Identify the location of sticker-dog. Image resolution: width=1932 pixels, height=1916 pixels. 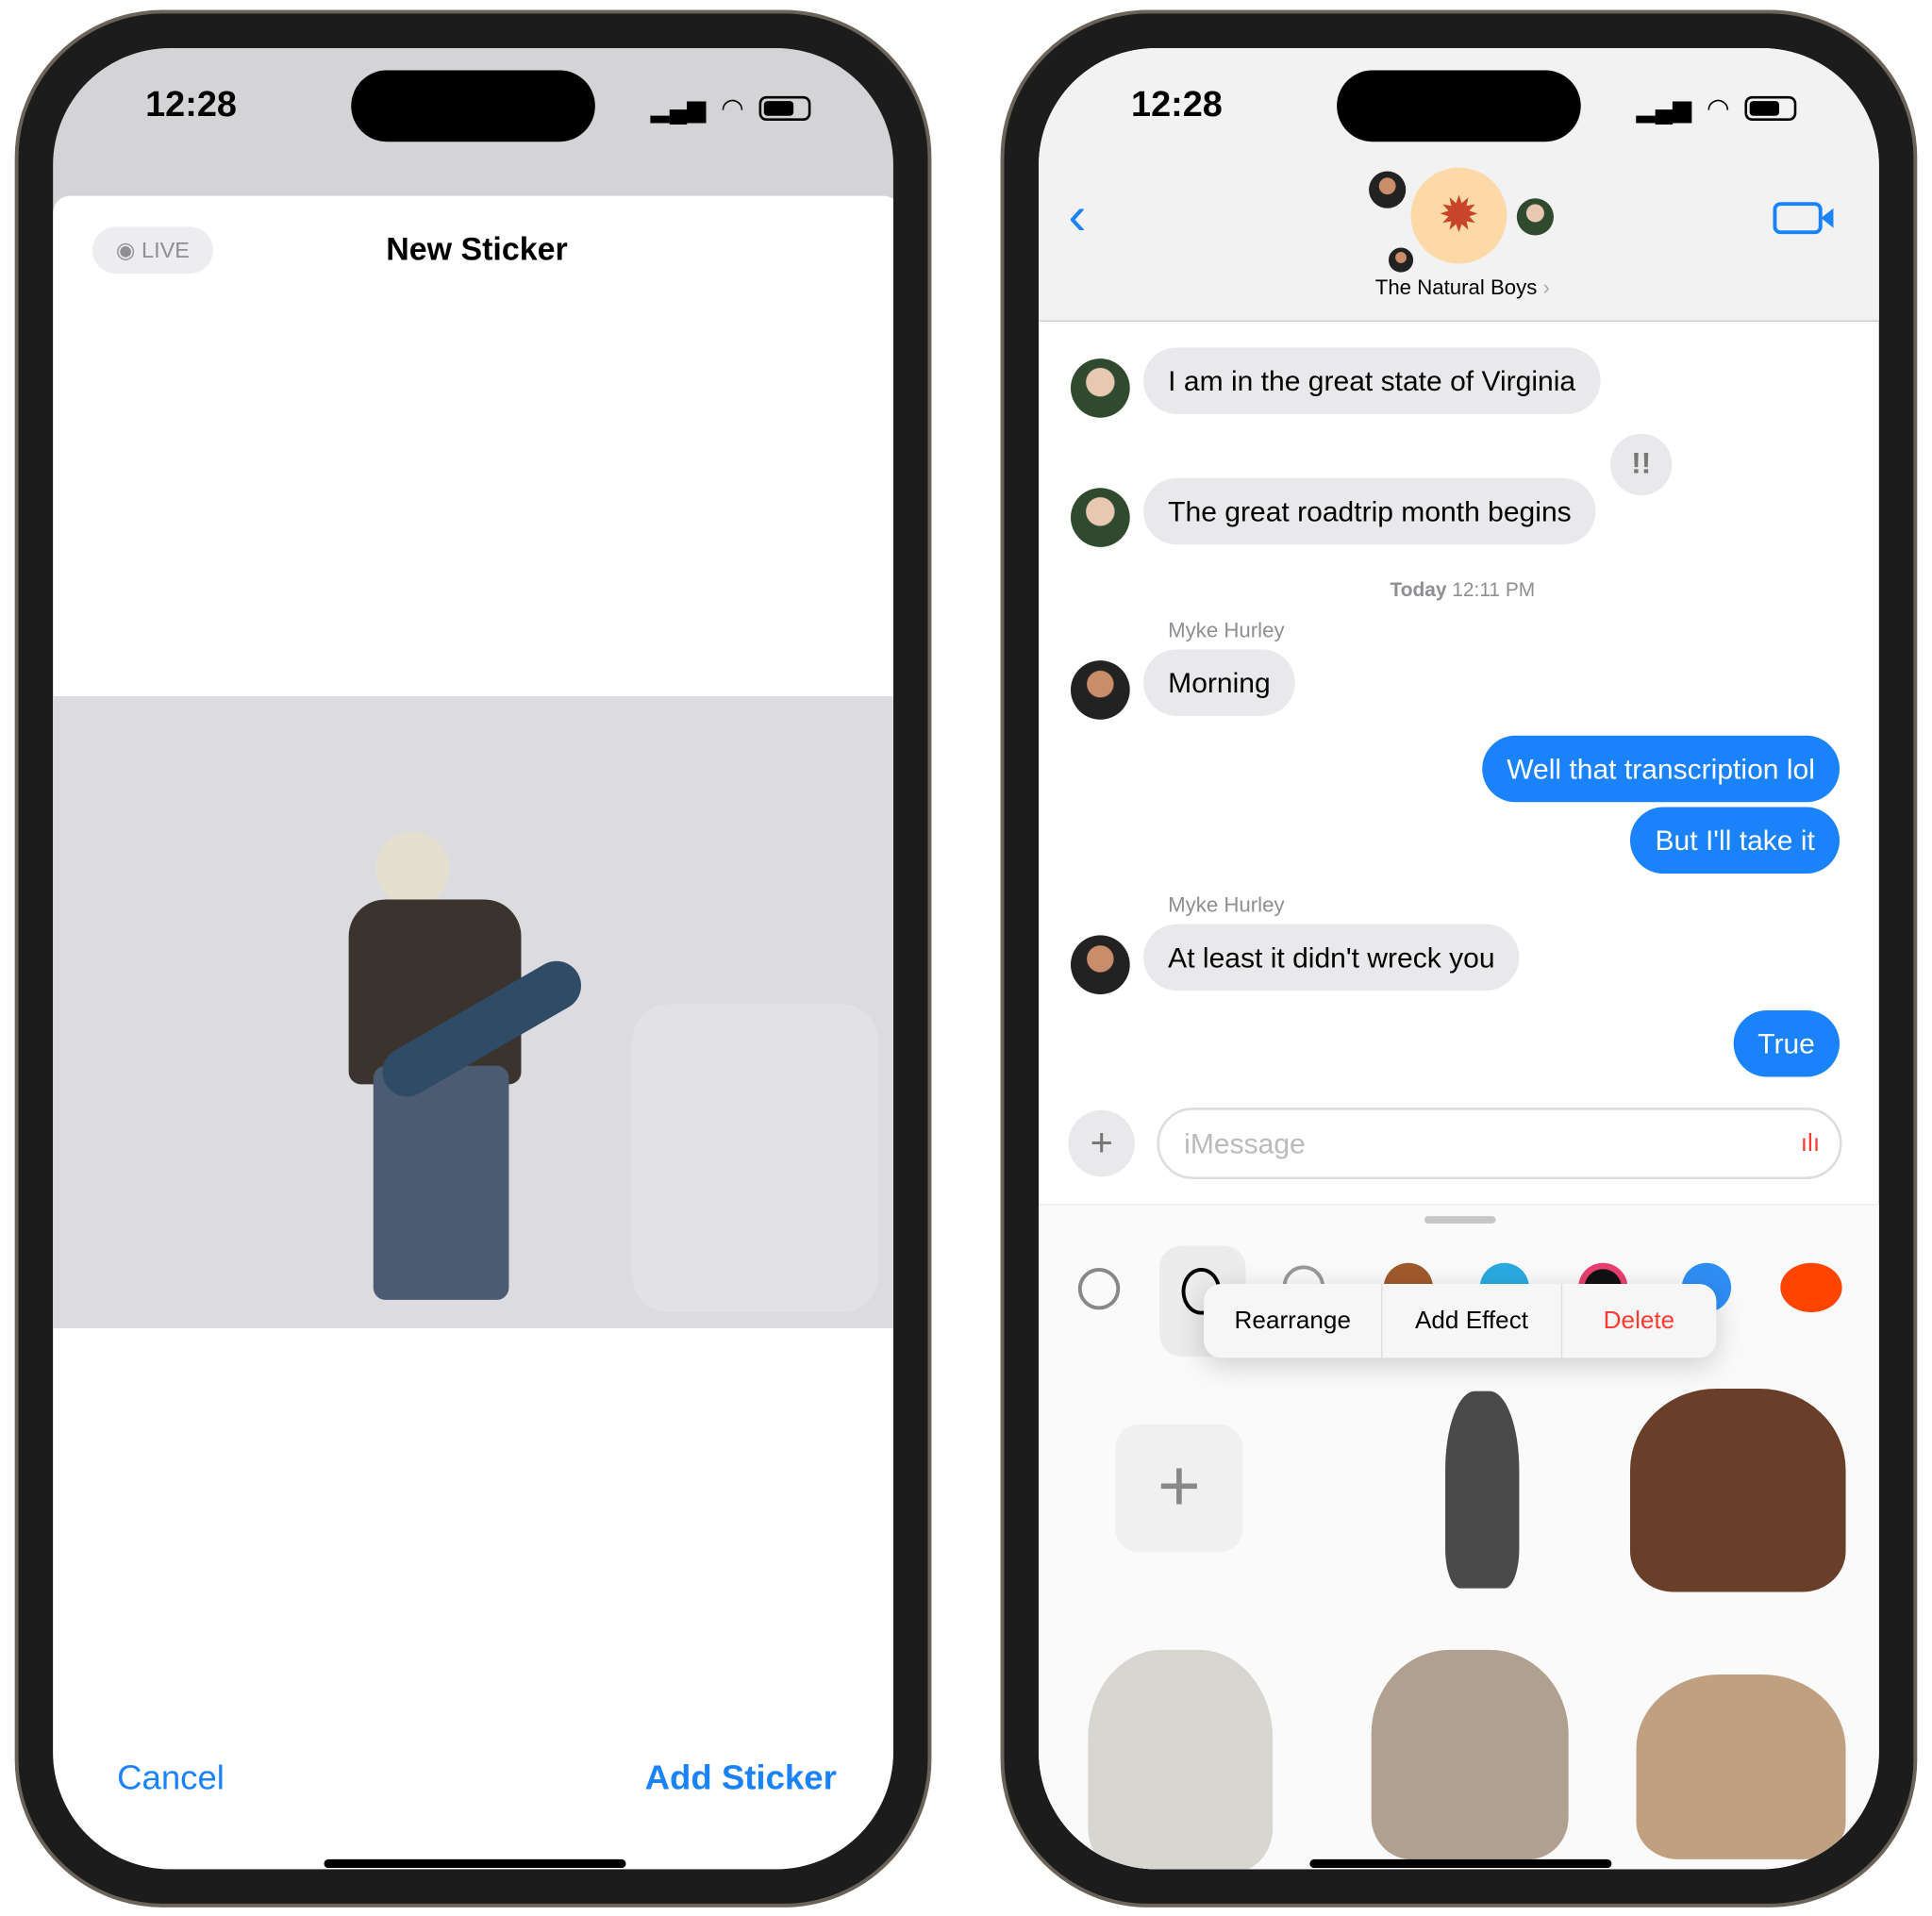
(1470, 1754).